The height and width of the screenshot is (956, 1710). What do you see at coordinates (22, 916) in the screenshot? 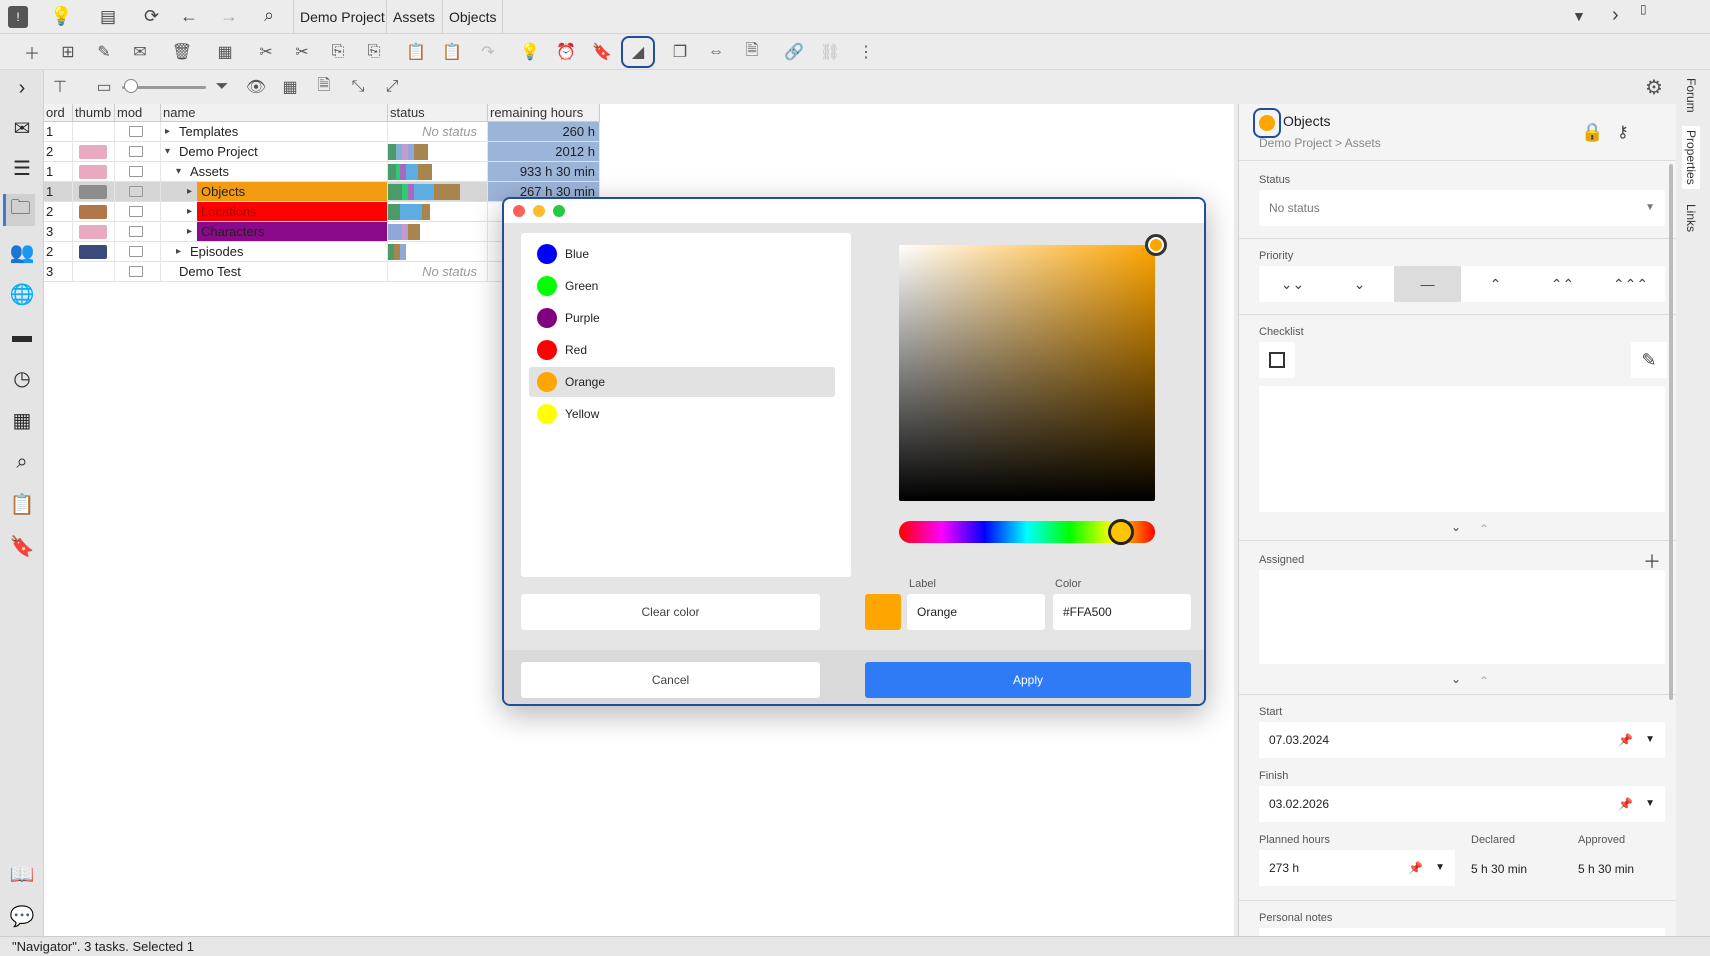
I see `chat-icon: 💬` at bounding box center [22, 916].